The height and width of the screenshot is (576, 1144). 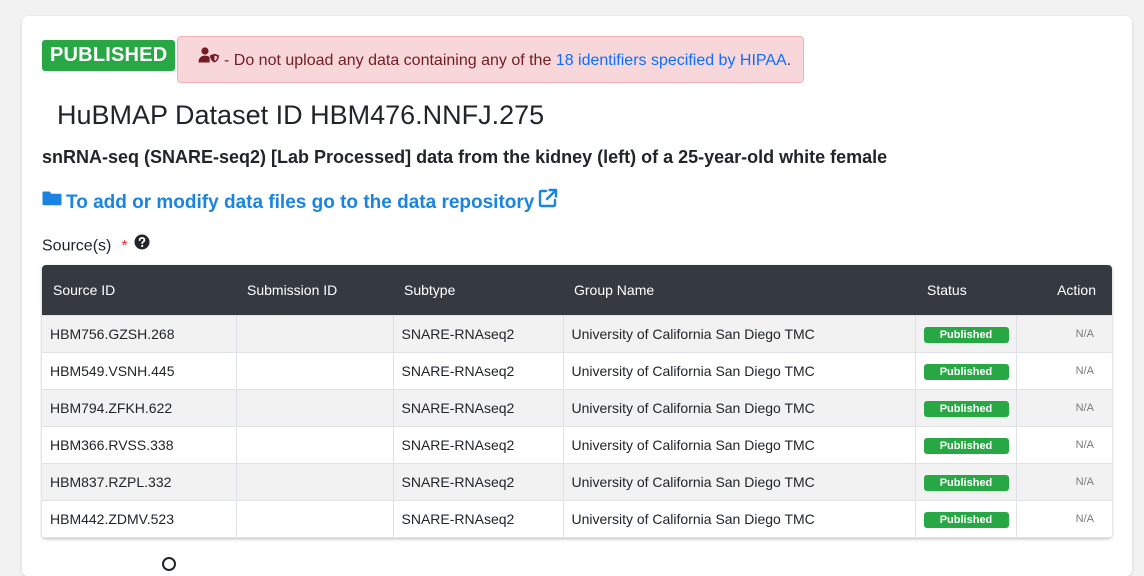 What do you see at coordinates (314, 290) in the screenshot?
I see `column-header-submission-id: Submission ID` at bounding box center [314, 290].